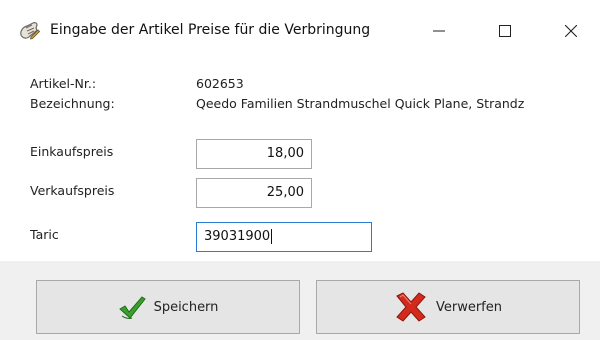 Image resolution: width=600 pixels, height=340 pixels. What do you see at coordinates (132, 307) in the screenshot?
I see `green-checkmark-icon` at bounding box center [132, 307].